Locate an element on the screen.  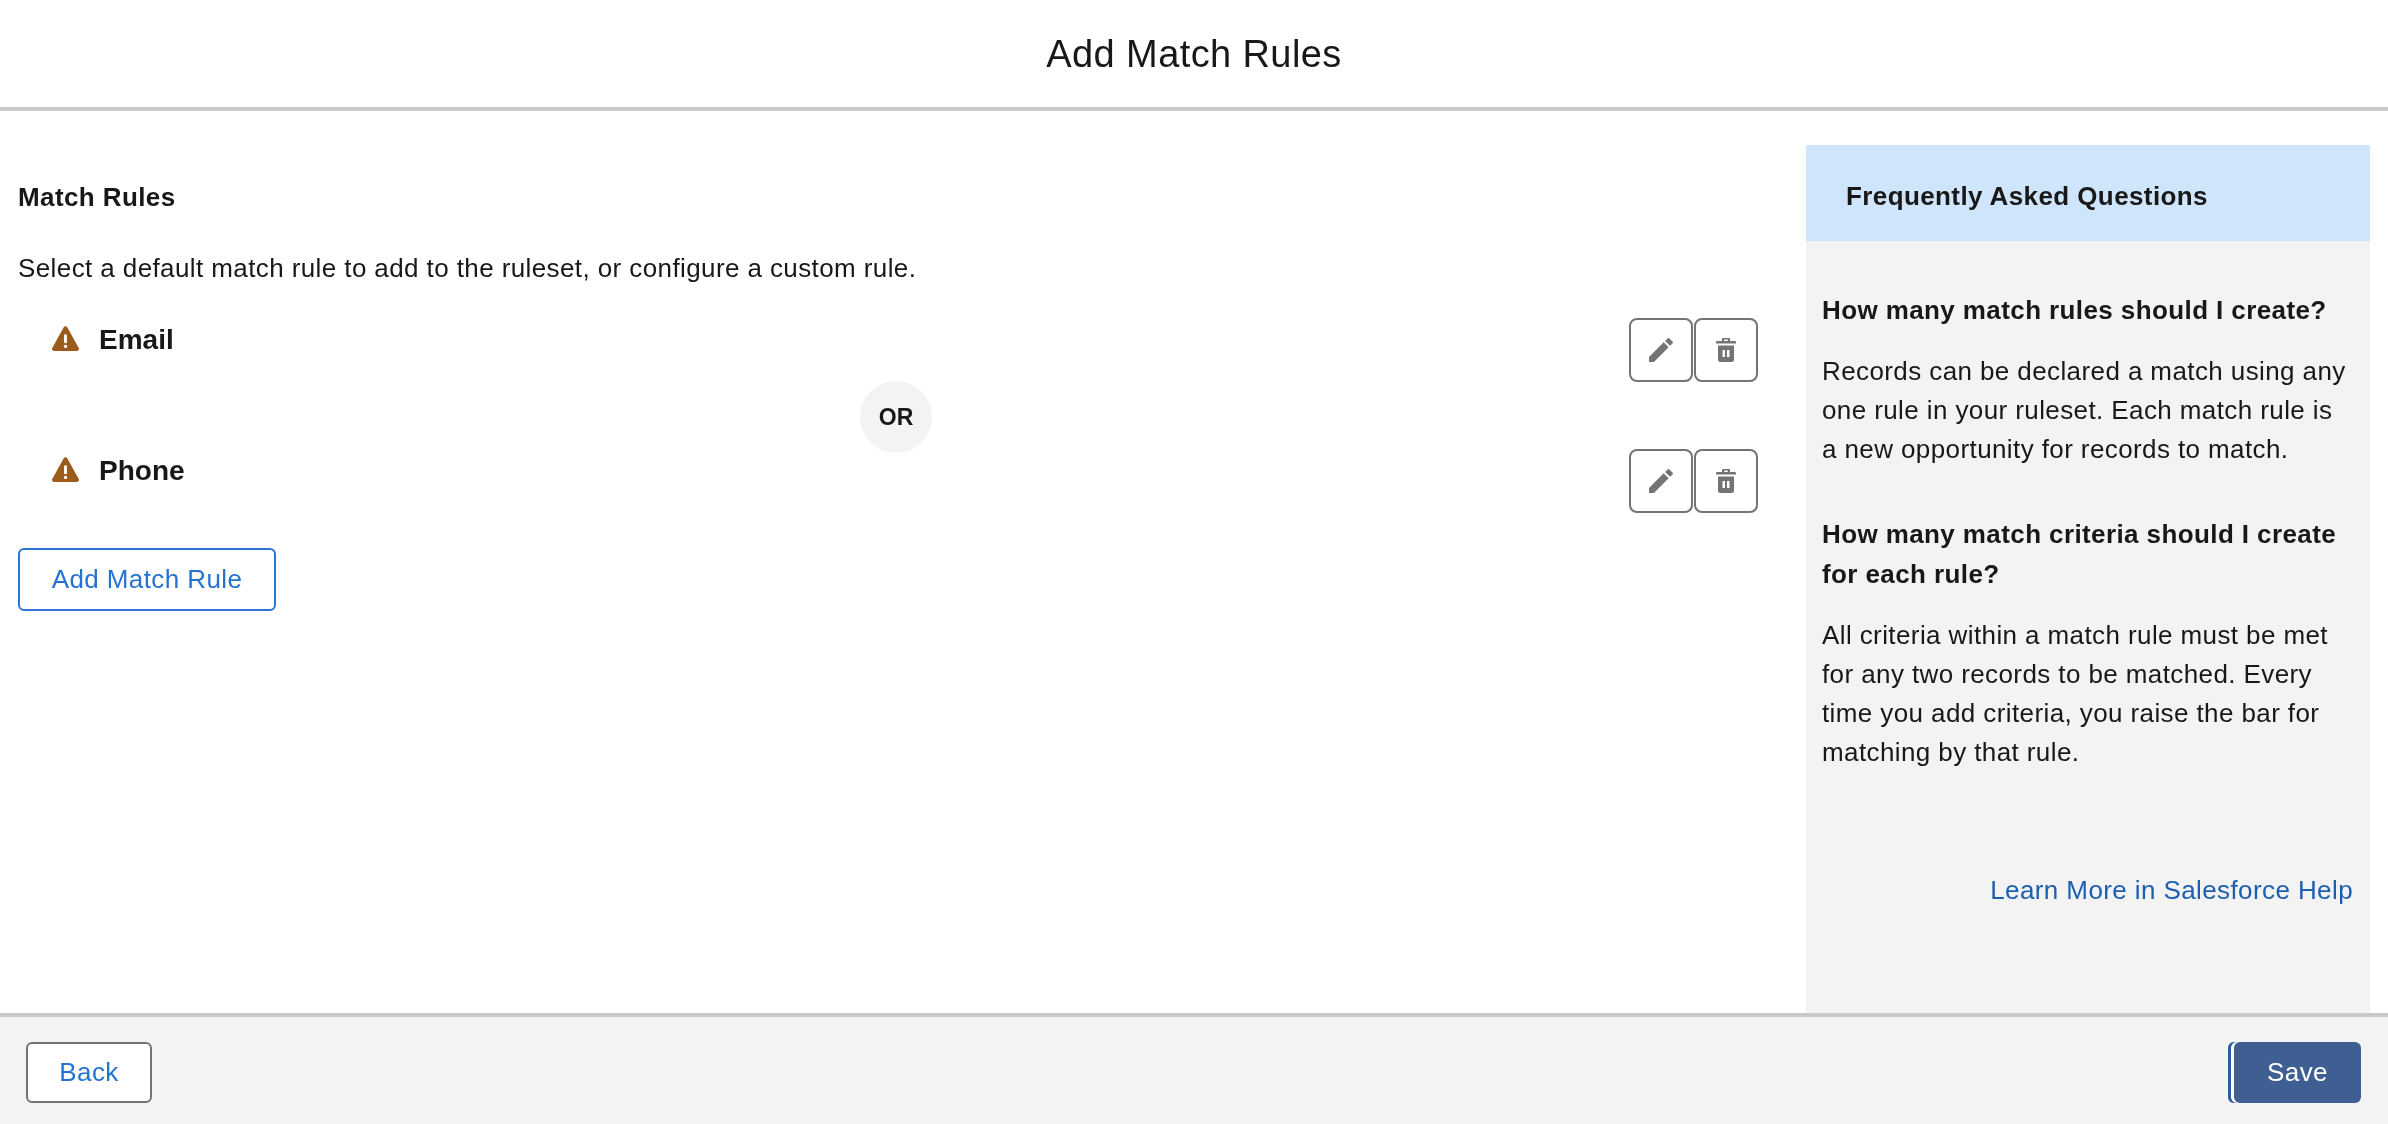
rule-name: Email is located at coordinates (136, 340).